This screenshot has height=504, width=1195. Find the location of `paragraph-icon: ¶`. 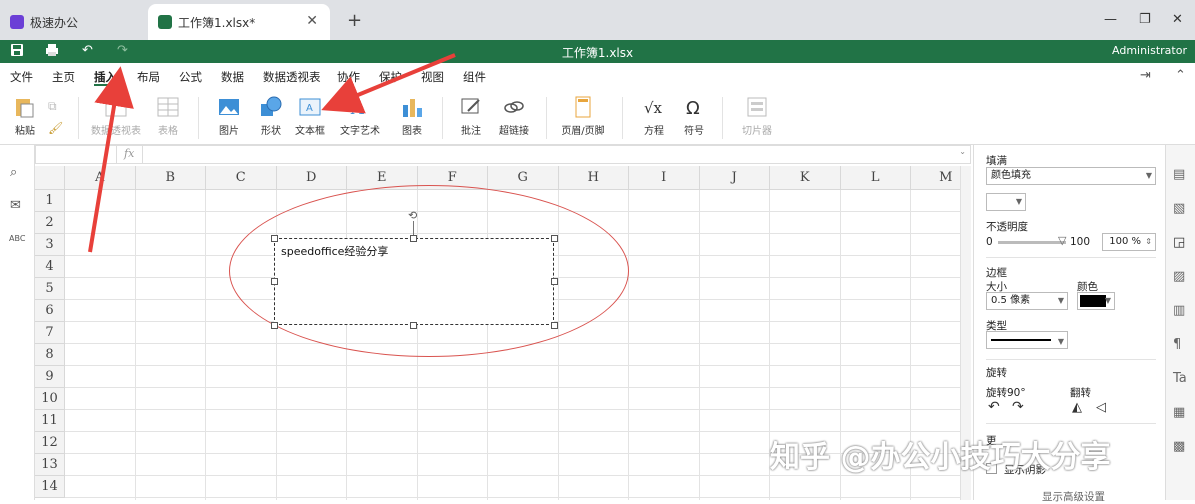

paragraph-icon: ¶ is located at coordinates (1177, 344).